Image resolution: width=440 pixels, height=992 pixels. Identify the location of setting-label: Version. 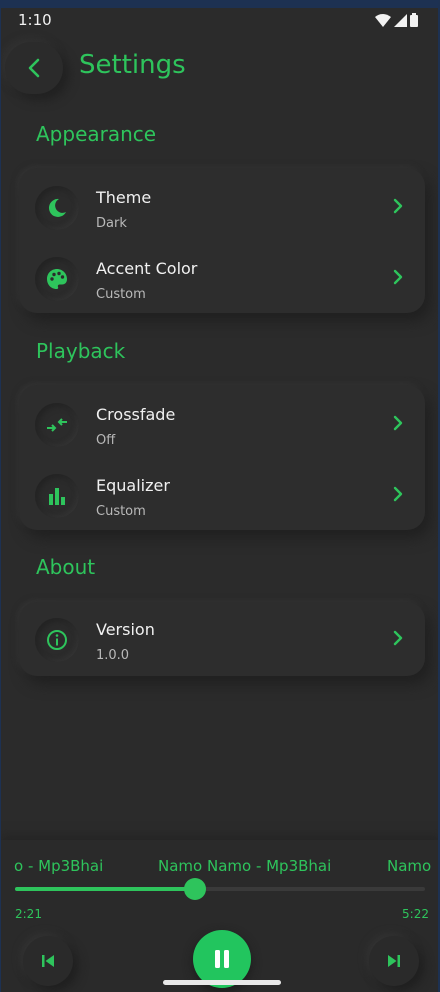
(125, 629).